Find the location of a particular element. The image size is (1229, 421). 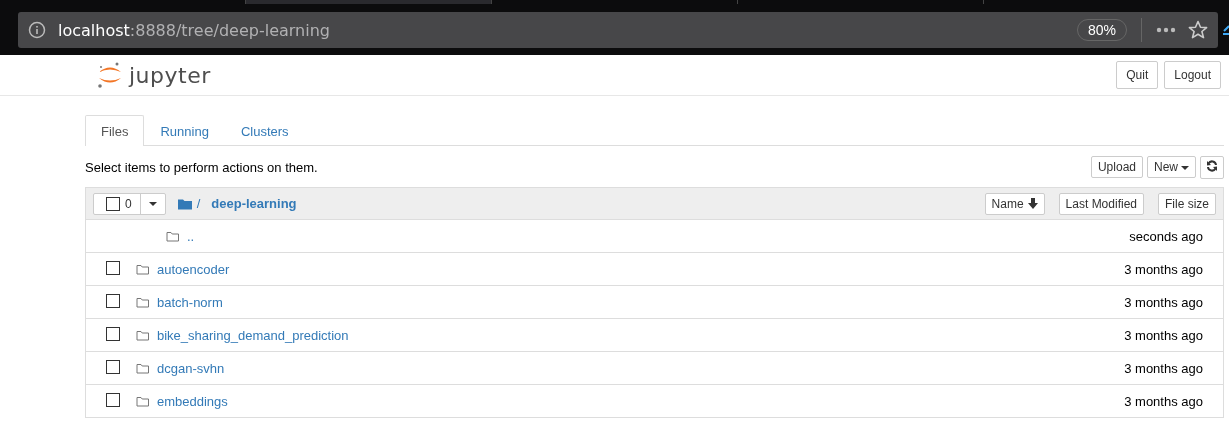

address-bar: localhost:8888/tree/deep-learning 80% is located at coordinates (618, 30).